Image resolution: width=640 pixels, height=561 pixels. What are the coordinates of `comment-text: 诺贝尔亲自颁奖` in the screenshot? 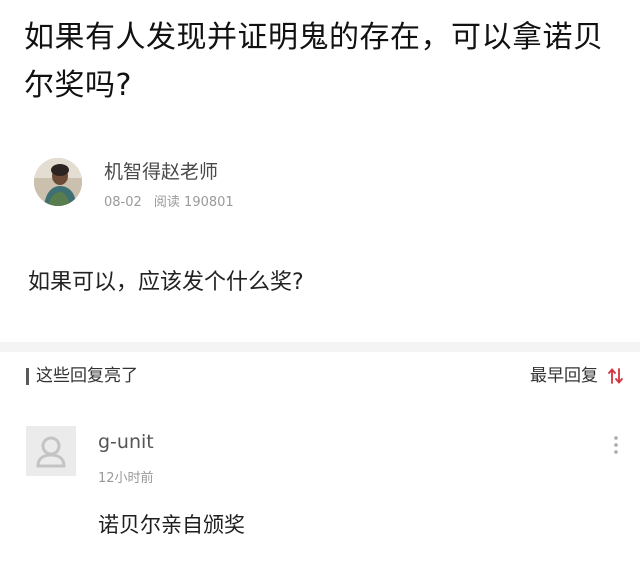 It's located at (171, 525).